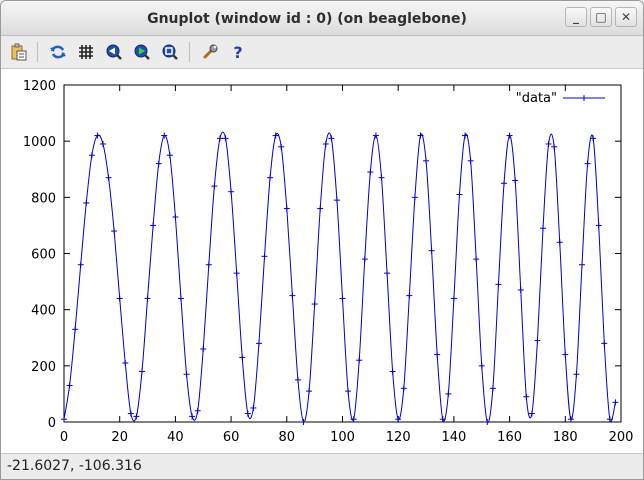 Image resolution: width=644 pixels, height=480 pixels. Describe the element at coordinates (39, 142) in the screenshot. I see `y-tick-label: 1000` at that location.